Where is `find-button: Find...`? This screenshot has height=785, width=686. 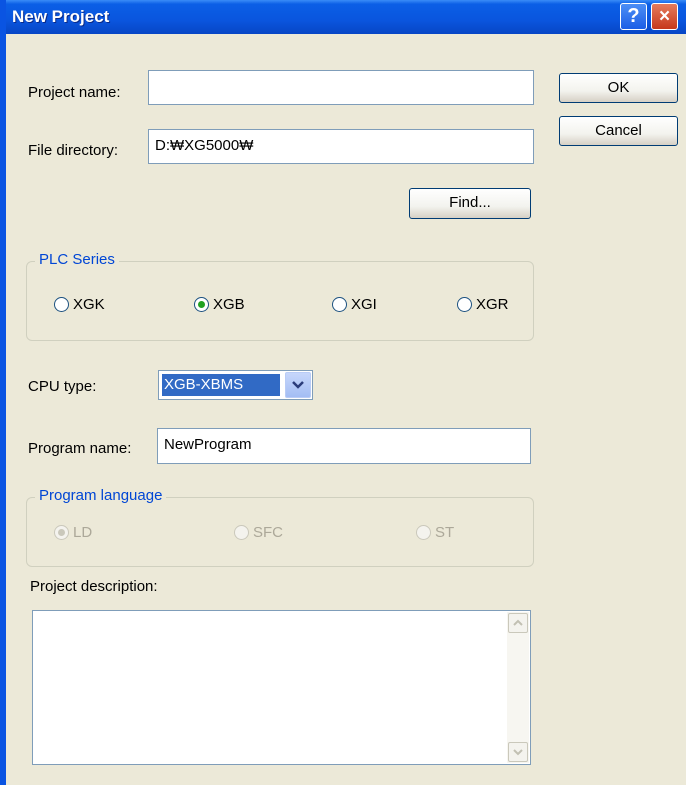 find-button: Find... is located at coordinates (470, 203).